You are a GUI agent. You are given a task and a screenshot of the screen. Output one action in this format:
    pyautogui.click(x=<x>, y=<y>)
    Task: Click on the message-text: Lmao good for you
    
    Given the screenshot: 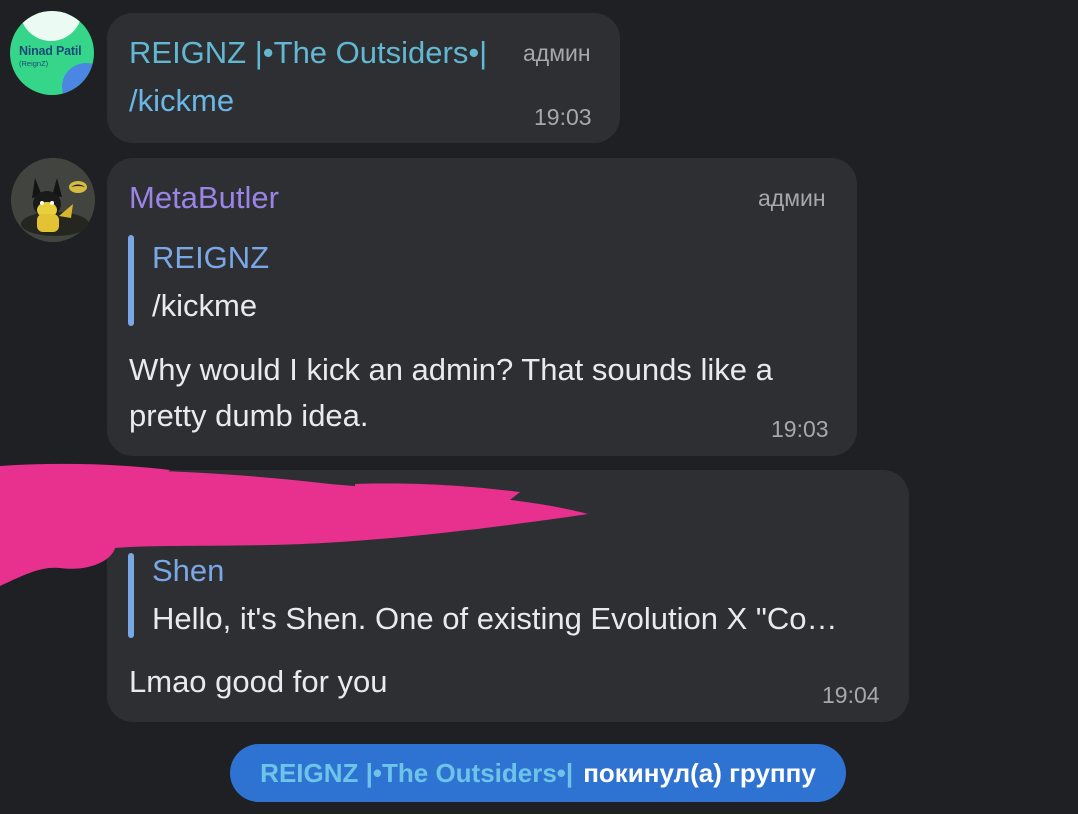 What is the action you would take?
    pyautogui.click(x=258, y=681)
    